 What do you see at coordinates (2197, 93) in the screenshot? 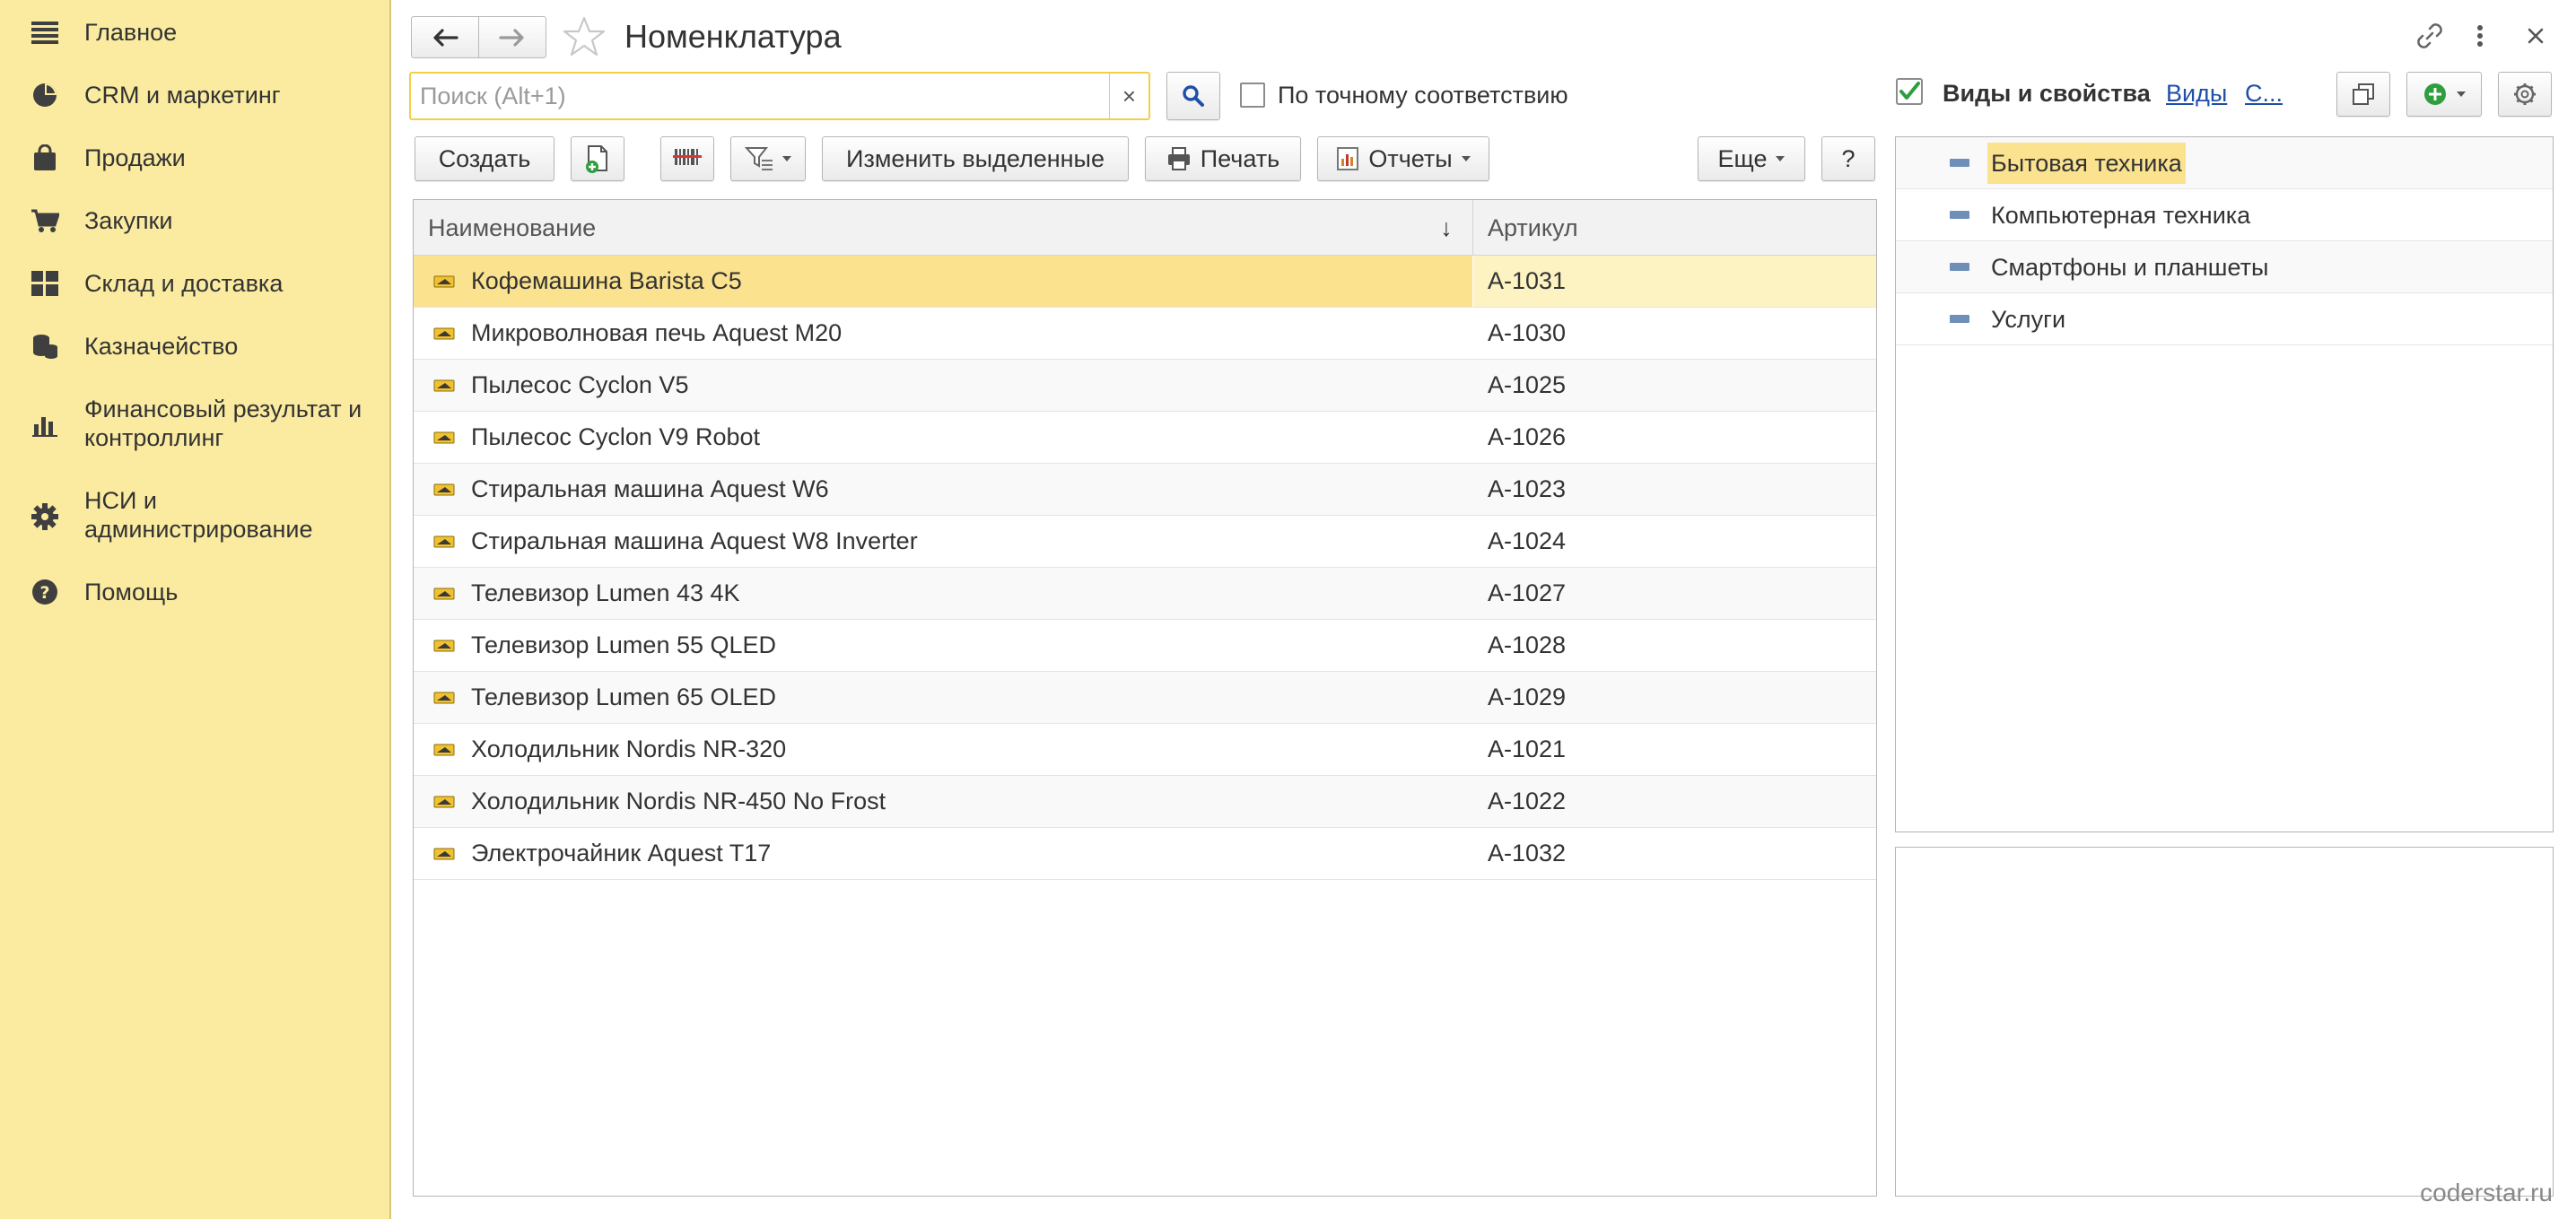
I see `kinds-link: Виды` at bounding box center [2197, 93].